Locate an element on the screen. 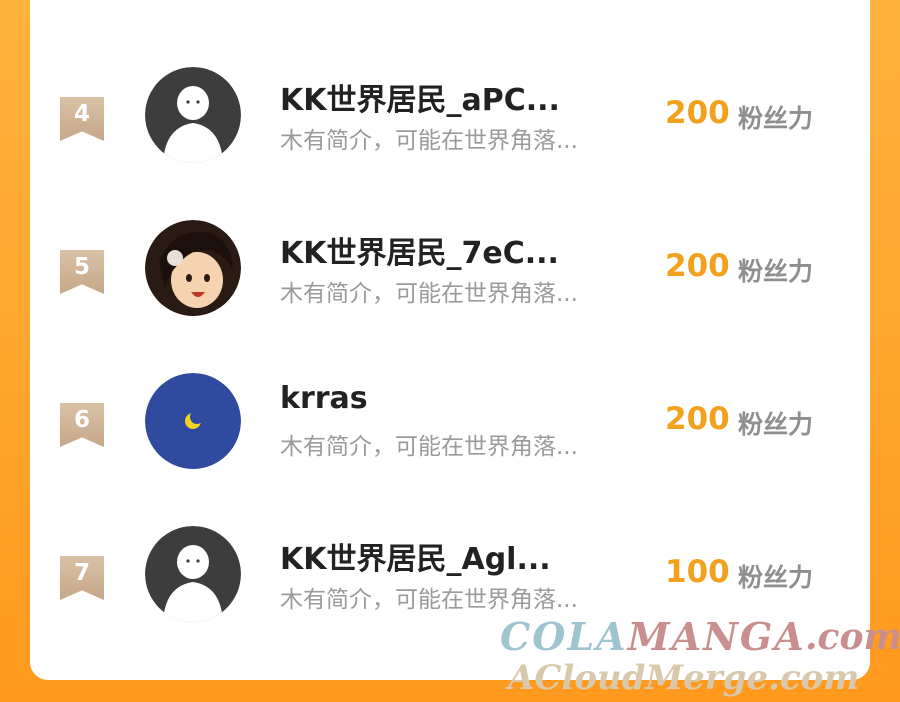  user-name: krras is located at coordinates (324, 398).